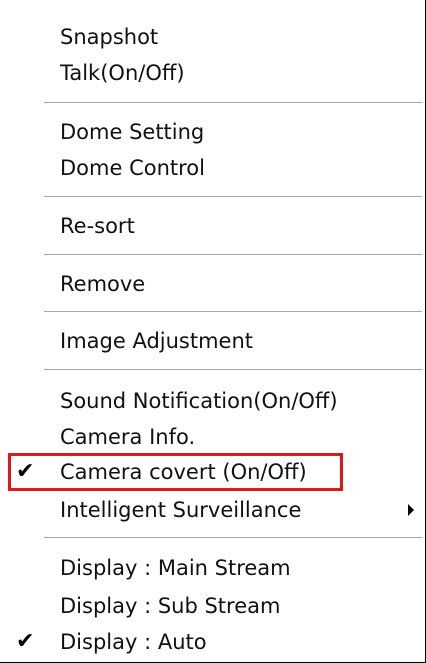  I want to click on menu-item-camera-info: Camera Info., so click(212, 437).